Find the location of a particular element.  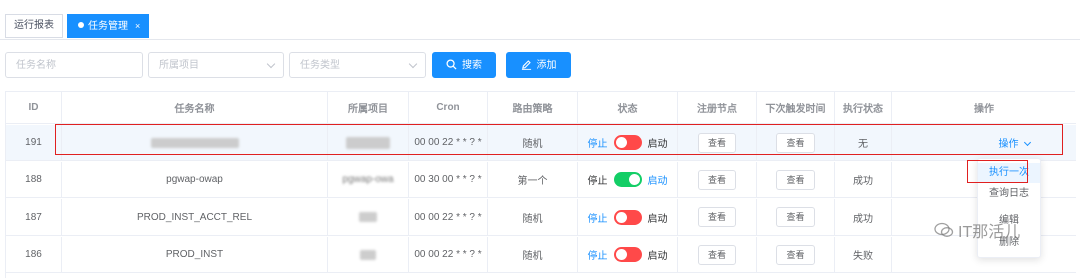

cell-exec-status: 失败 is located at coordinates (863, 254).